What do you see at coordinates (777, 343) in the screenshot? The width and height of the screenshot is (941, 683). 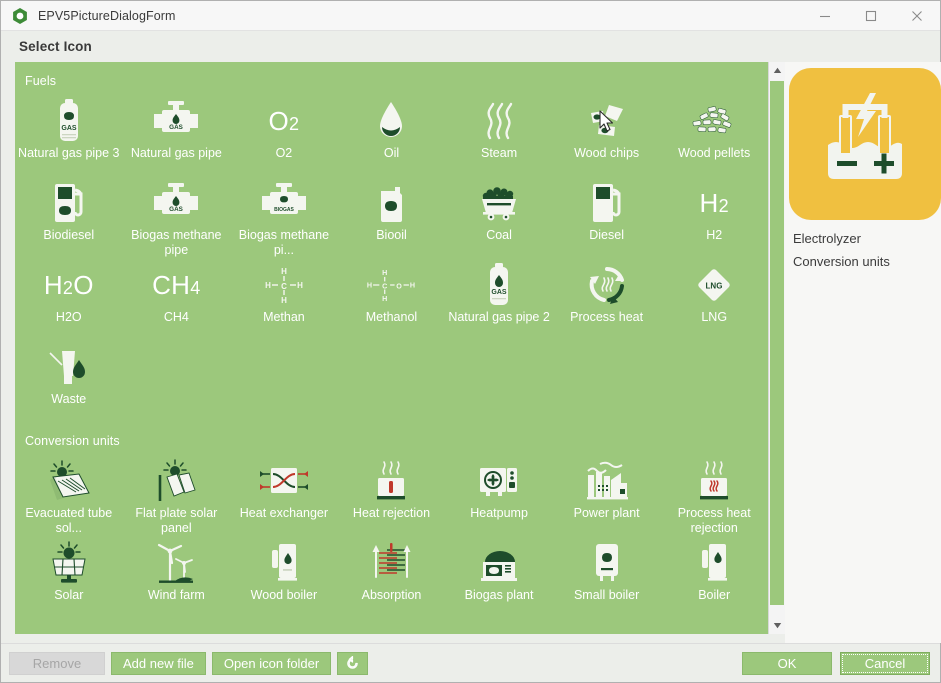 I see `scrollbar-thumb` at bounding box center [777, 343].